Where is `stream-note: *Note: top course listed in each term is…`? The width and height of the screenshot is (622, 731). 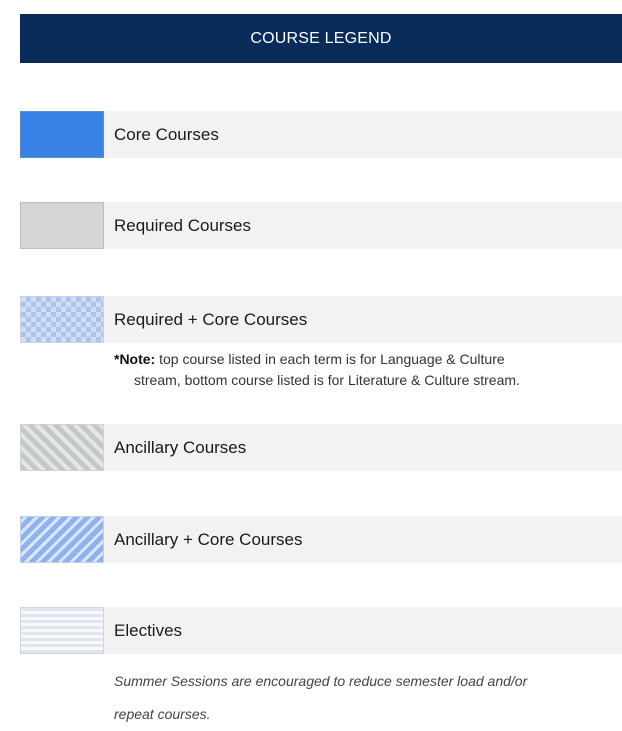 stream-note: *Note: top course listed in each term is… is located at coordinates (367, 370).